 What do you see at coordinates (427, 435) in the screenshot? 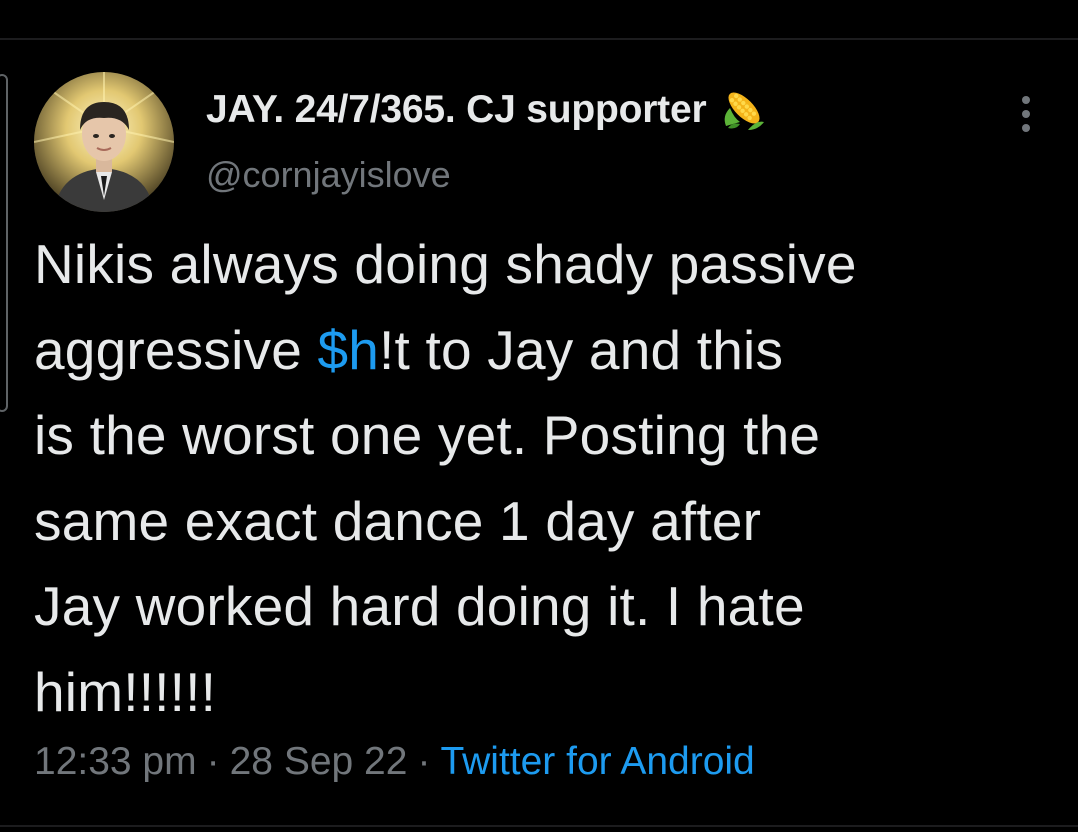
I see `tweet-text-segment: is the worst one yet. Posting the` at bounding box center [427, 435].